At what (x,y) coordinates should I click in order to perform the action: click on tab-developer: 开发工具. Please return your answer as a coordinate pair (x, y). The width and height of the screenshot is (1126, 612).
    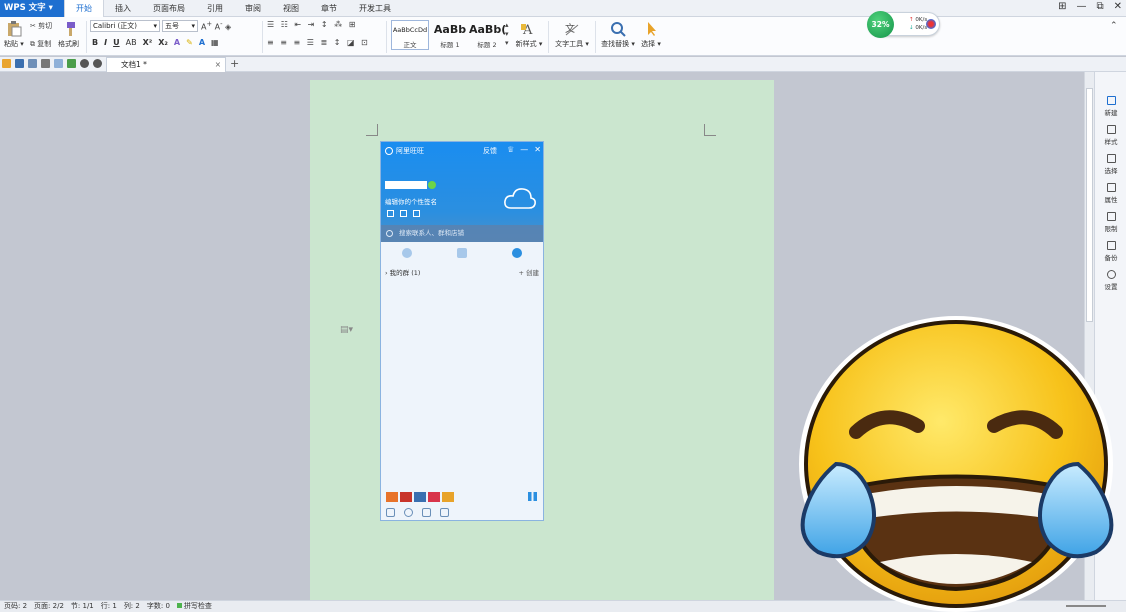
    Looking at the image, I should click on (375, 8).